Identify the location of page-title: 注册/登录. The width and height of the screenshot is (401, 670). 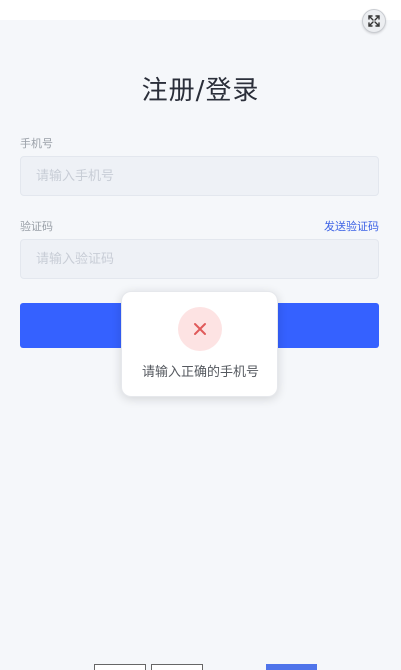
(200, 91).